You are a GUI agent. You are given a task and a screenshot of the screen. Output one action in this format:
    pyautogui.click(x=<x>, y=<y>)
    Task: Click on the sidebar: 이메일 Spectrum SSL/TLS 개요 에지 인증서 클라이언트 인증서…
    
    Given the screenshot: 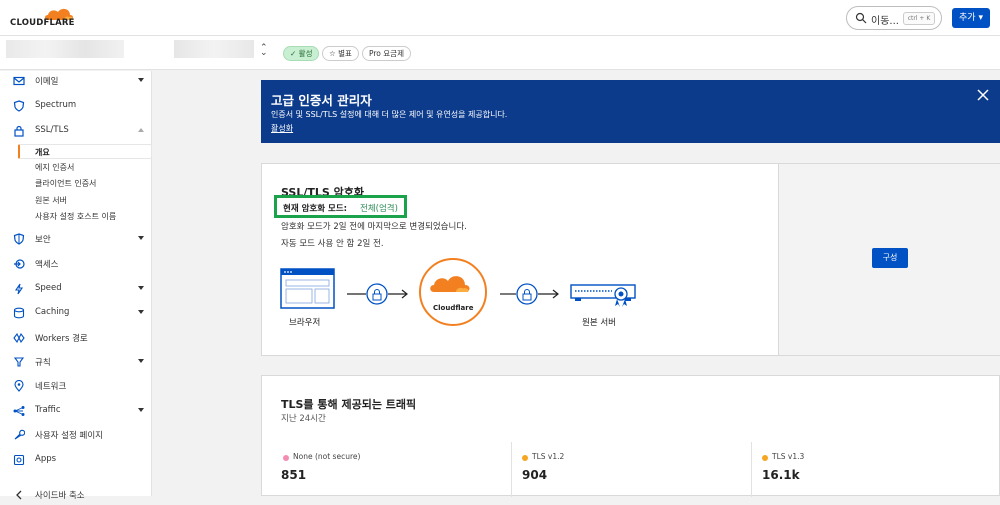 What is the action you would take?
    pyautogui.click(x=76, y=286)
    